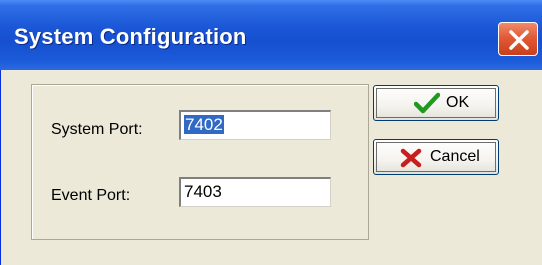  I want to click on ok-button-label: OK, so click(458, 102).